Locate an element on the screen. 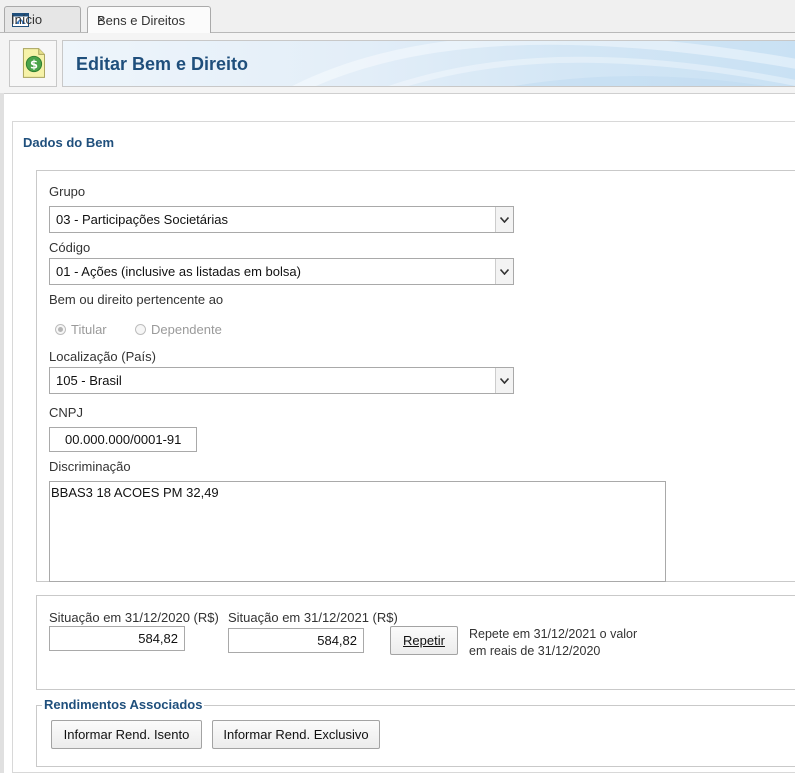  radio-titular-control is located at coordinates (60, 329).